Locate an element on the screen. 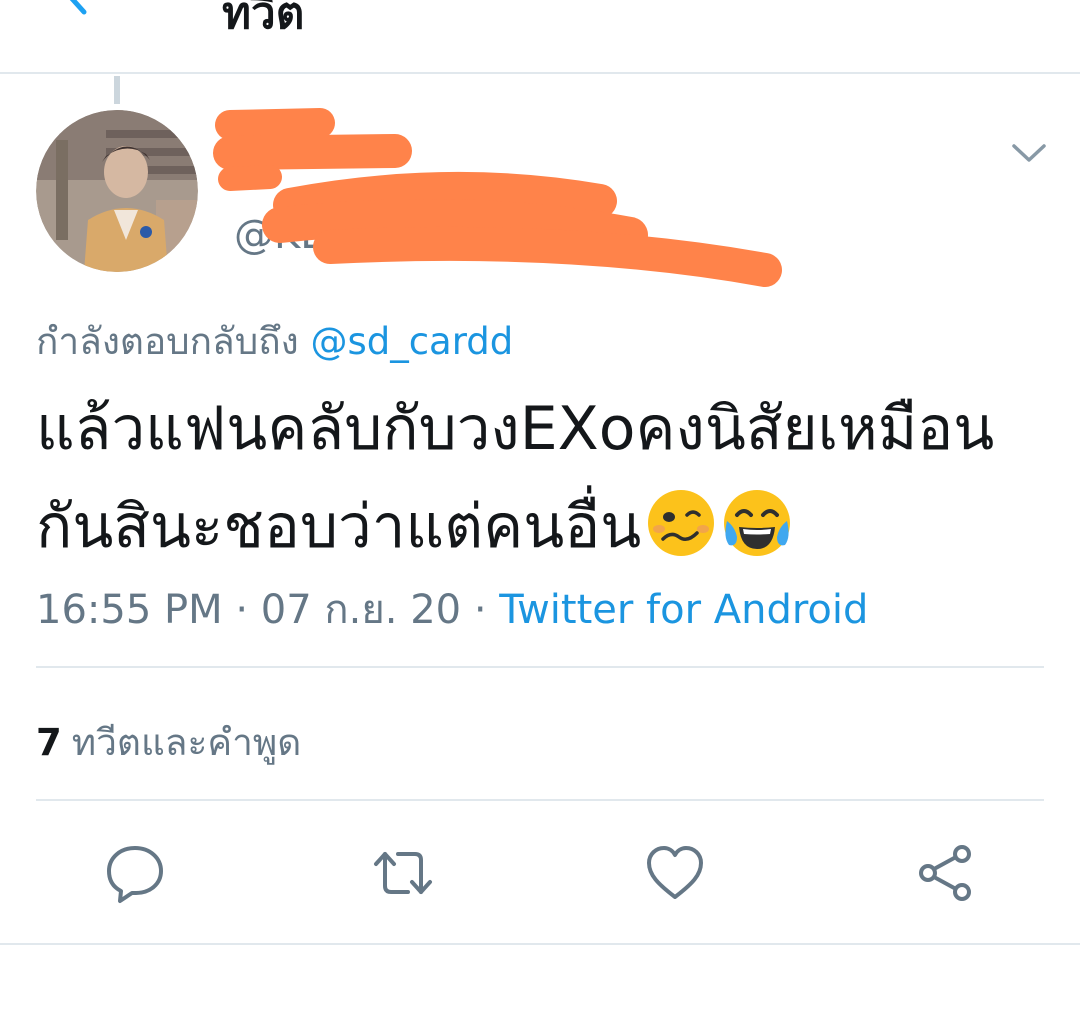  reply-mention-link: @sd_cardd is located at coordinates (411, 341).